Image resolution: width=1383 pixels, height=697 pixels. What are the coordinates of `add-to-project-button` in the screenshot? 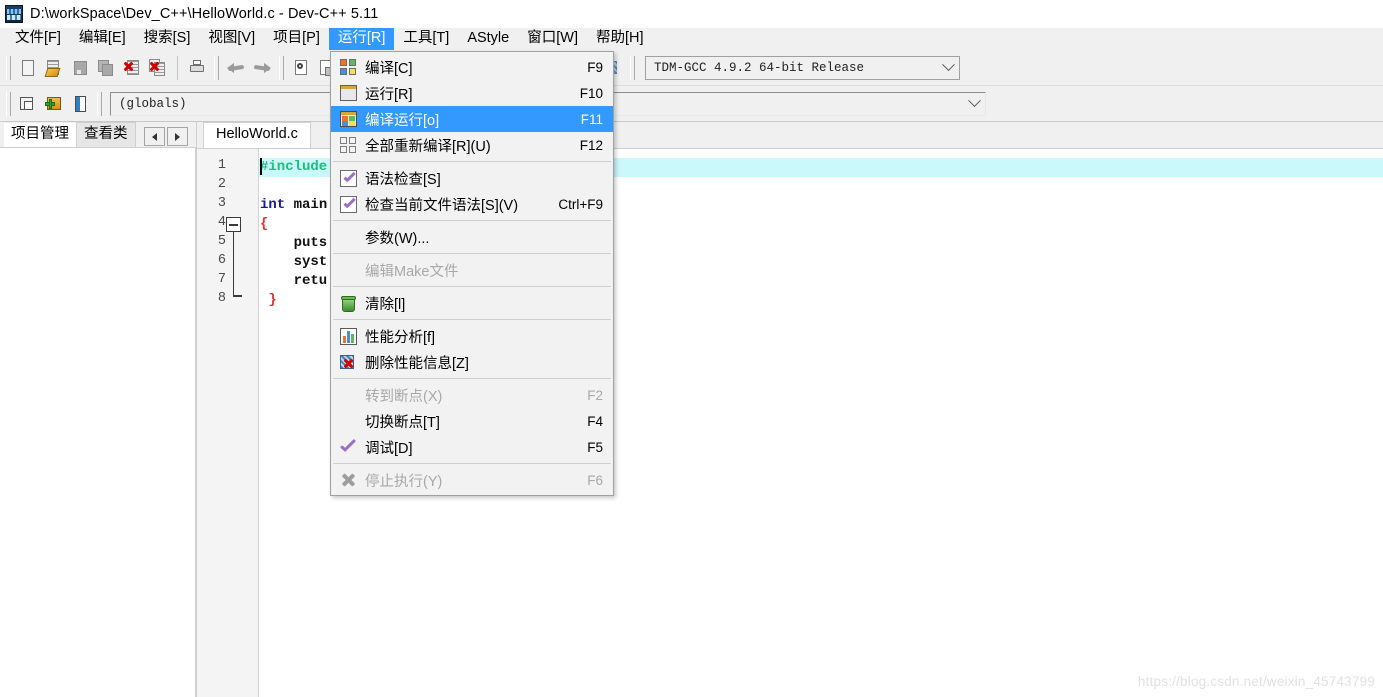 It's located at (54, 104).